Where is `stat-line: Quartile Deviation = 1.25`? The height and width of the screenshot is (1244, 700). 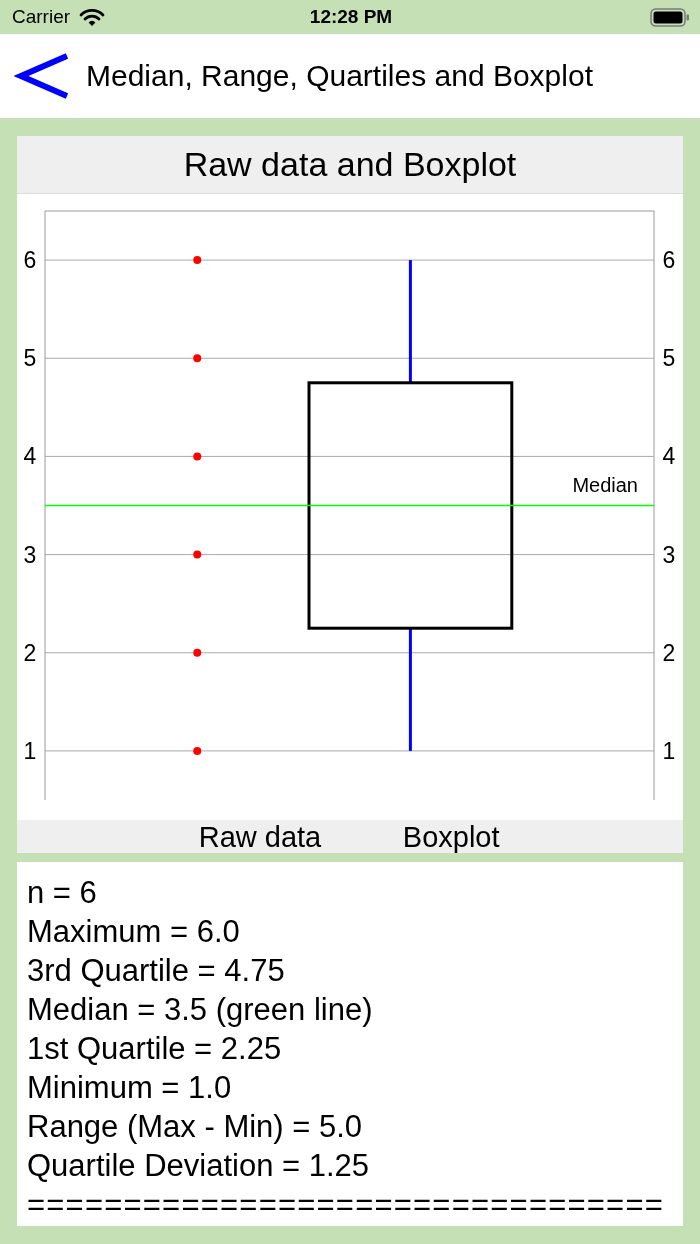
stat-line: Quartile Deviation = 1.25 is located at coordinates (199, 1166).